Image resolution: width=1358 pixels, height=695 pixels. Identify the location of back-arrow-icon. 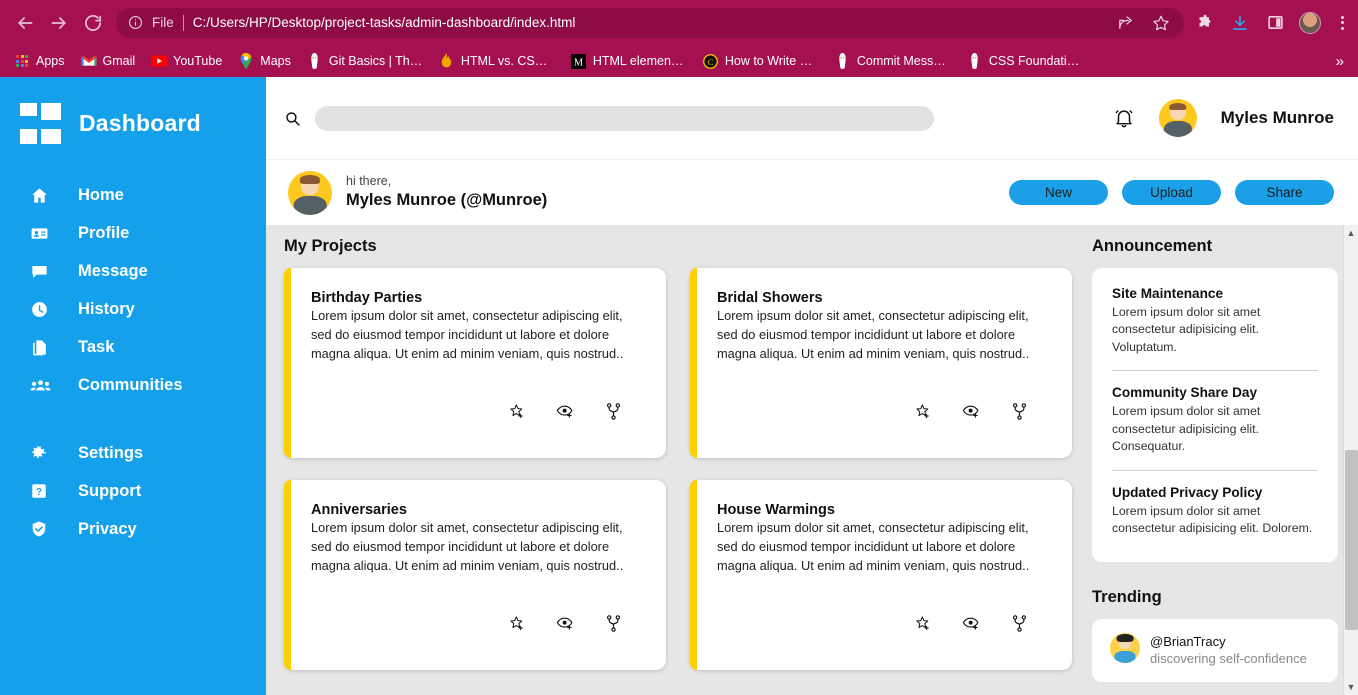
(25, 23).